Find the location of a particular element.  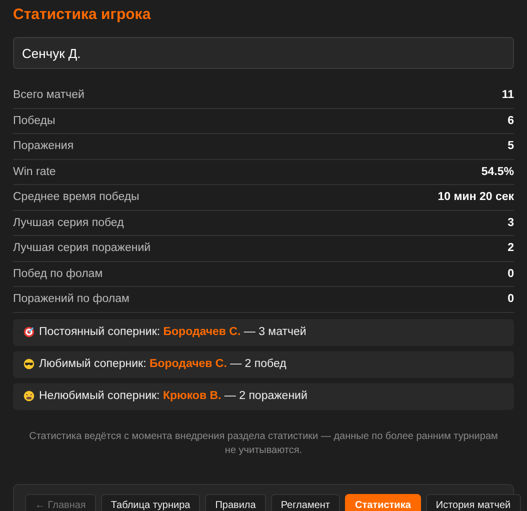

stat-label: Поражения is located at coordinates (43, 146).